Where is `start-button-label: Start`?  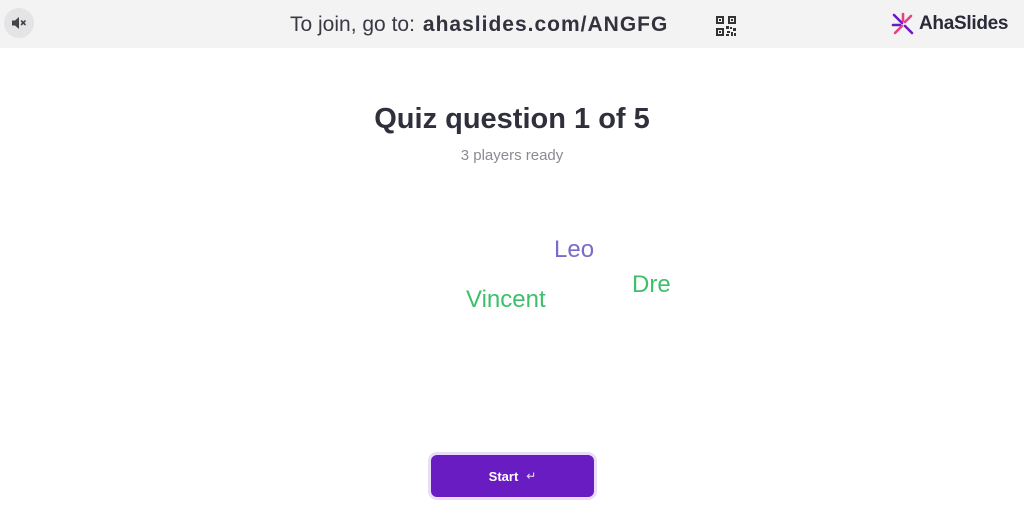 start-button-label: Start is located at coordinates (503, 476).